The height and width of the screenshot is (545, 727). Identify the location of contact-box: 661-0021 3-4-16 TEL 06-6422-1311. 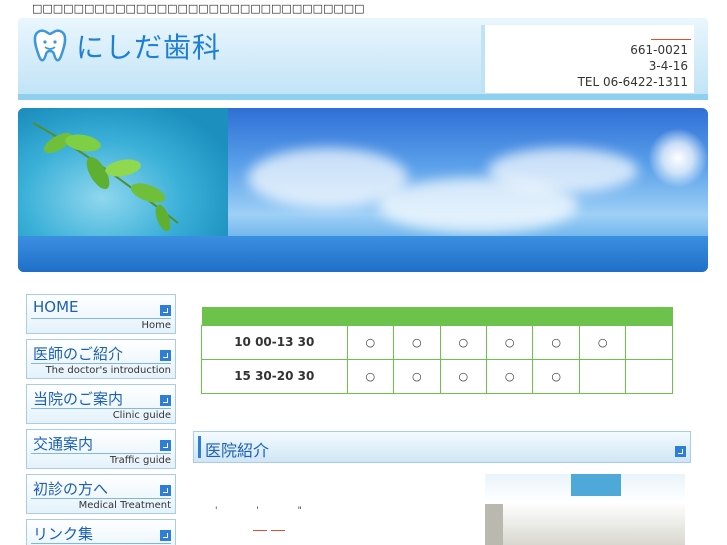
(587, 59).